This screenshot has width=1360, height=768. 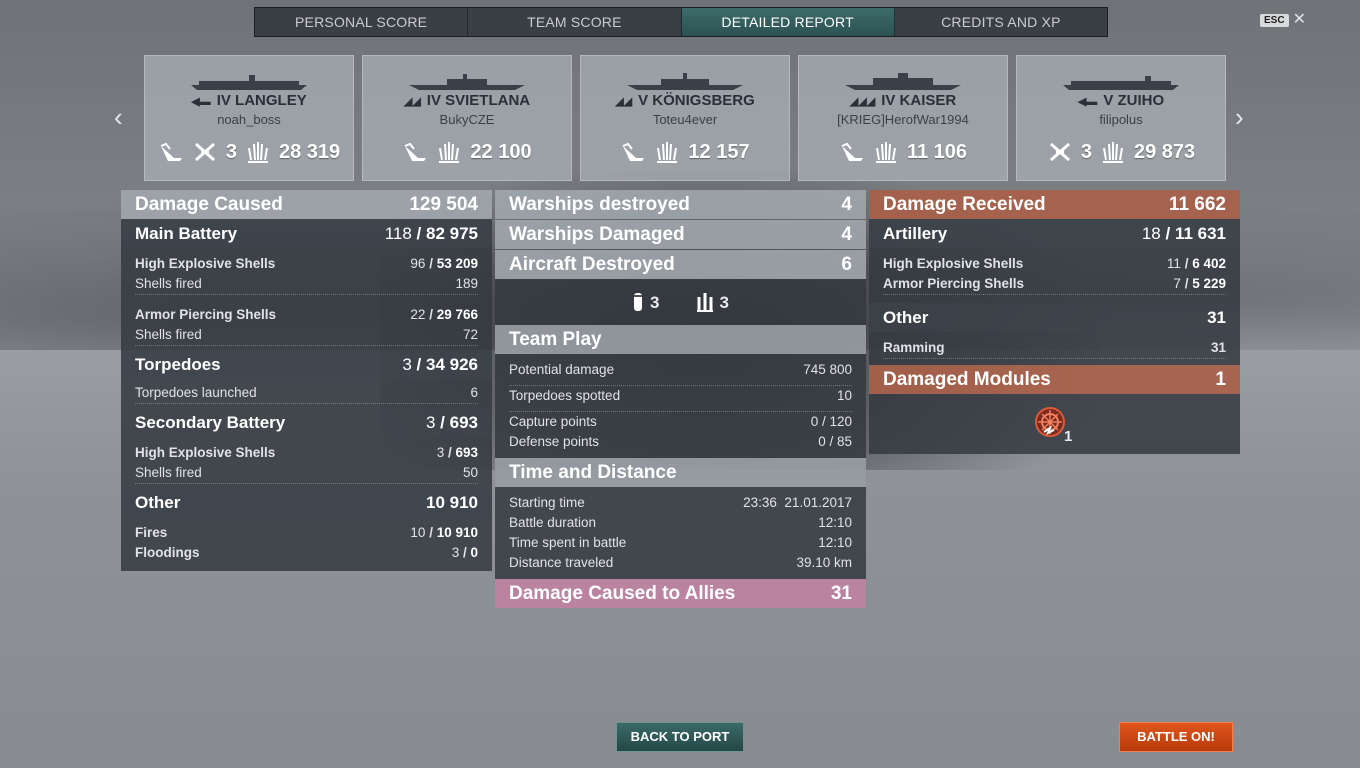 I want to click on ship-card: ◢◢ V KÖNIGSBERG Toteu4ever 12 157, so click(x=685, y=118).